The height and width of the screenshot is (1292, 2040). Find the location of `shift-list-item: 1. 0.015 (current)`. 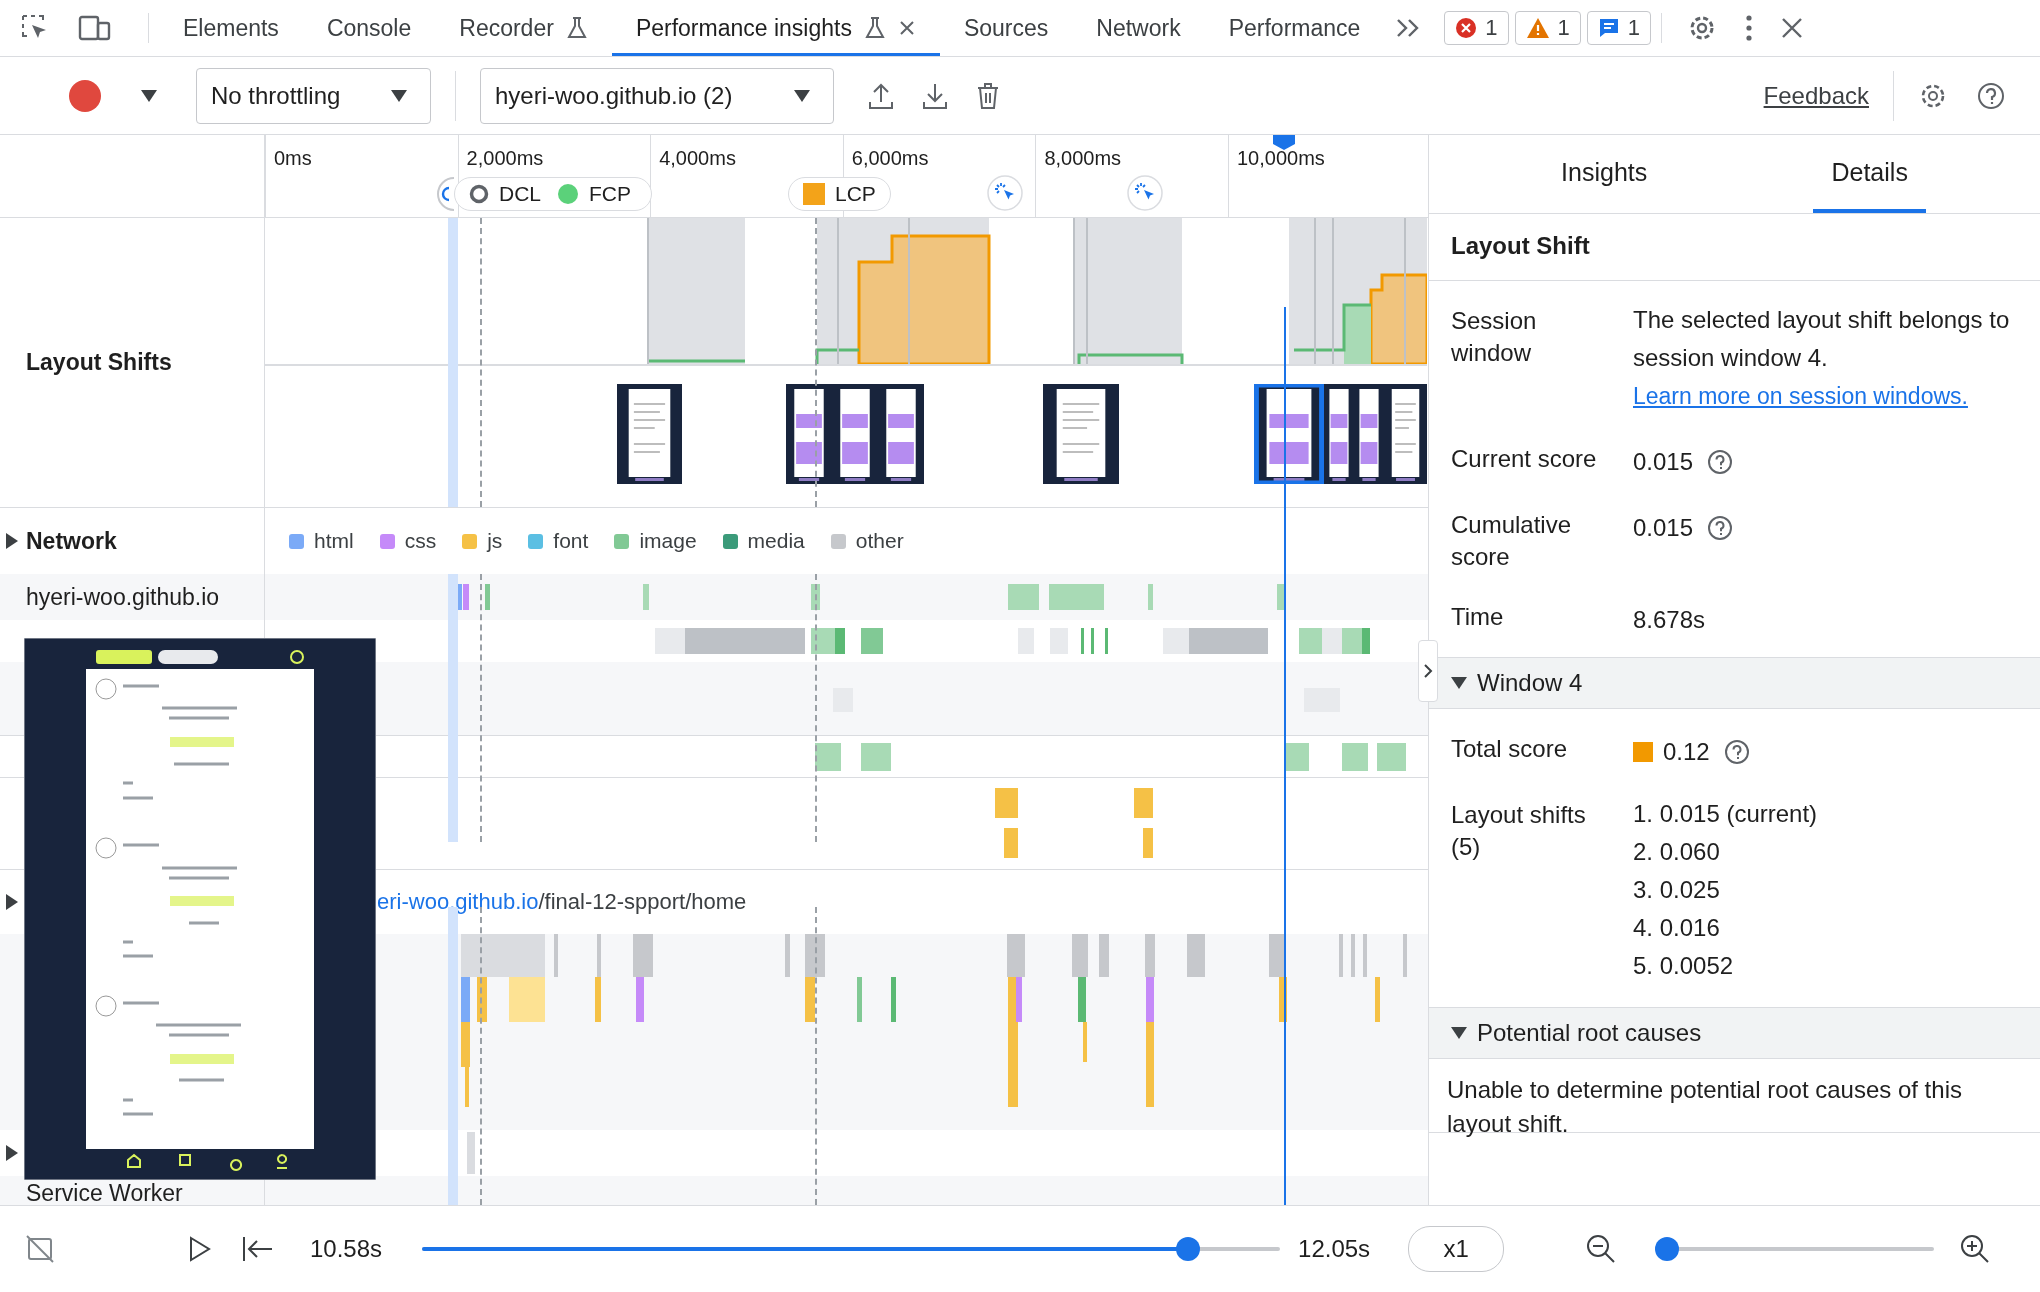

shift-list-item: 1. 0.015 (current) is located at coordinates (1726, 814).